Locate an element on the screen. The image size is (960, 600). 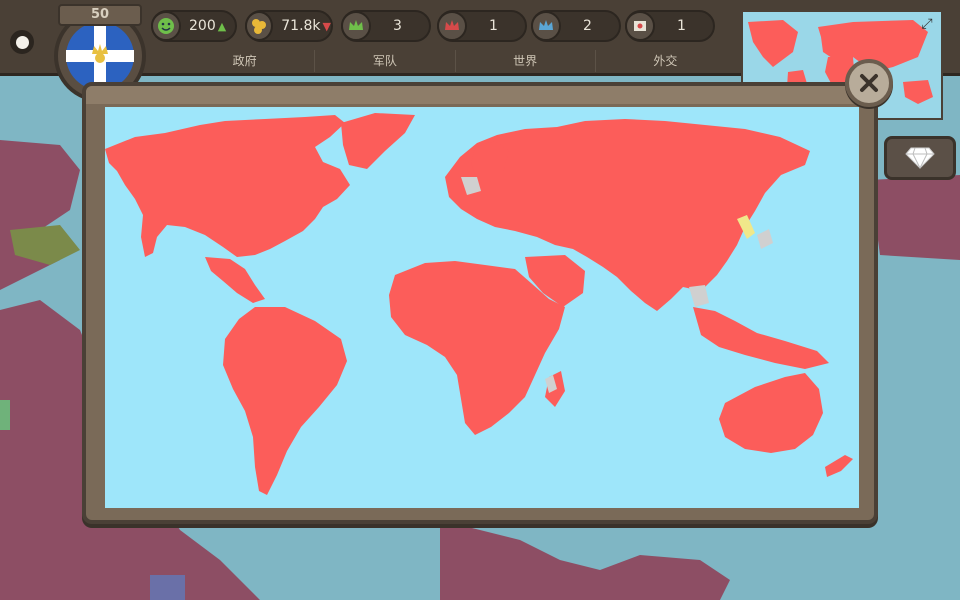
red-crown-icon is located at coordinates (452, 26).